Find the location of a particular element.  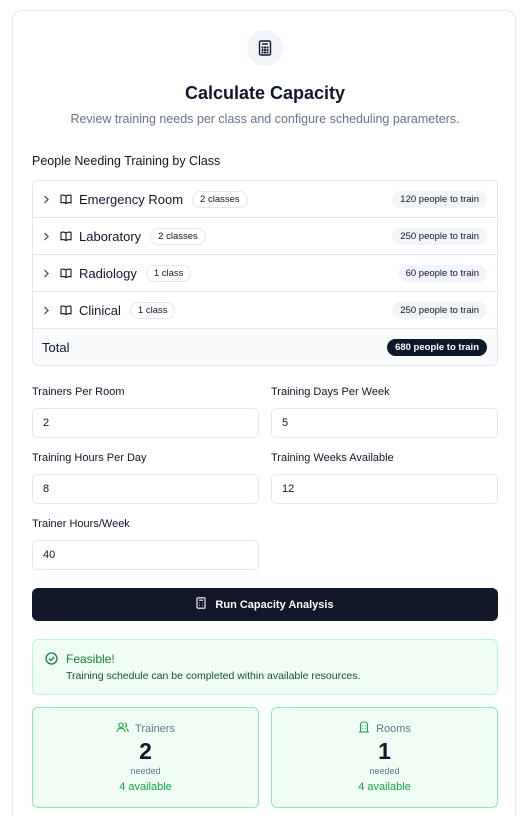

class-name: Laboratory is located at coordinates (110, 236).